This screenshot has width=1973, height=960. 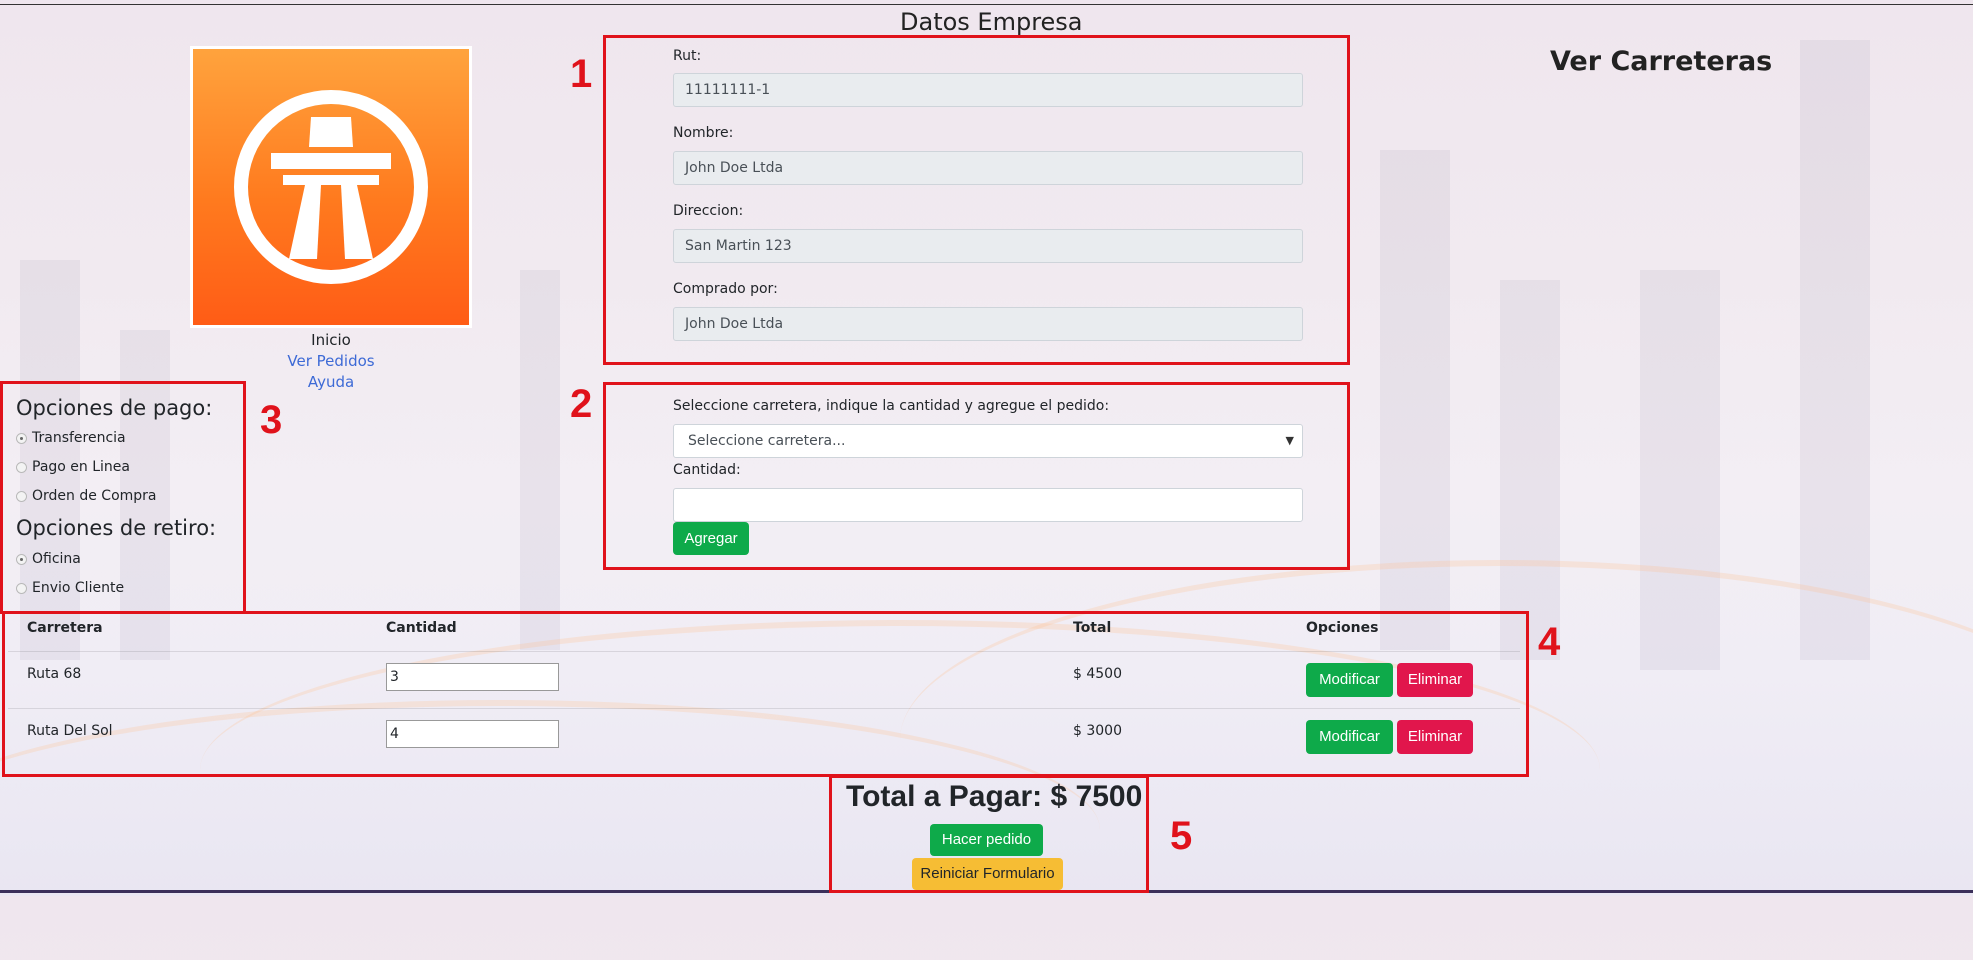 What do you see at coordinates (725, 289) in the screenshot?
I see `comprado-label: Comprado por:` at bounding box center [725, 289].